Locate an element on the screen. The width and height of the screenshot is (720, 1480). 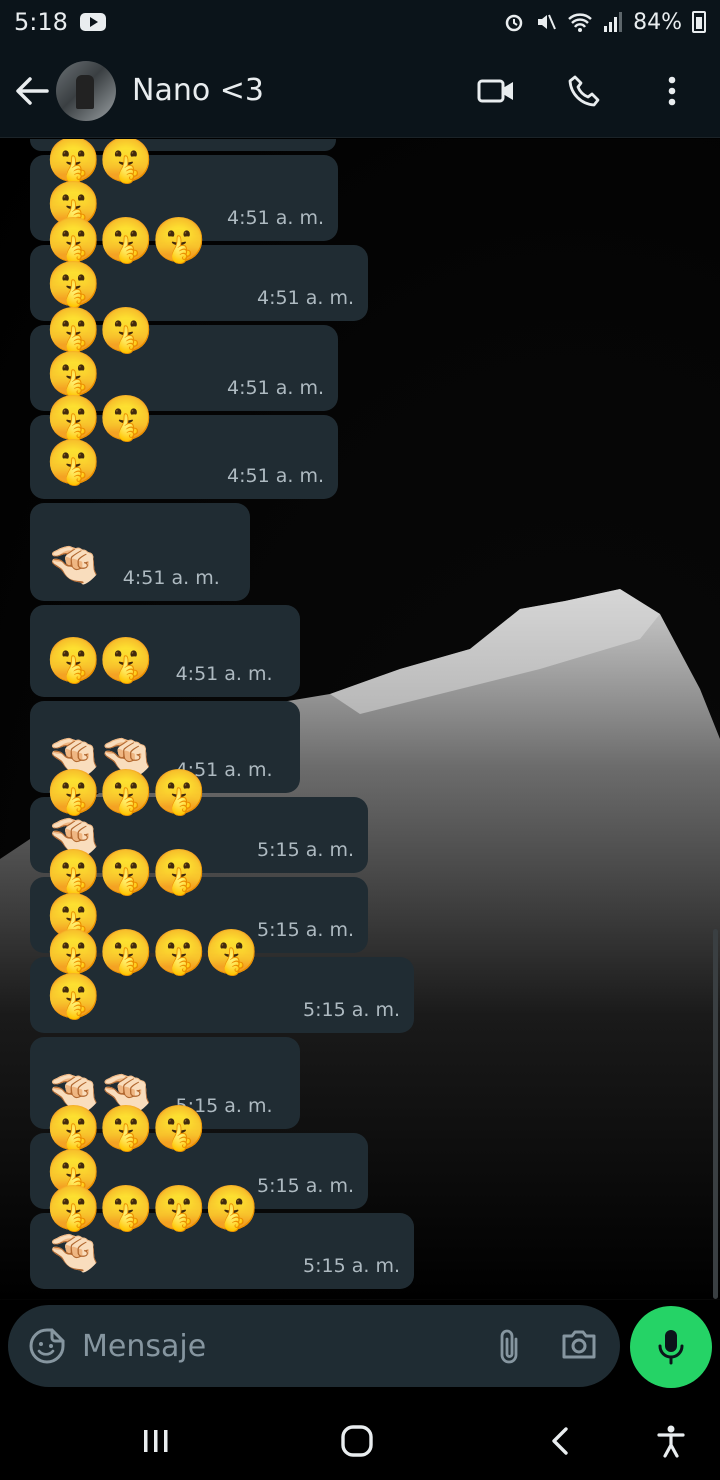
status-time: 5:18 is located at coordinates (41, 22).